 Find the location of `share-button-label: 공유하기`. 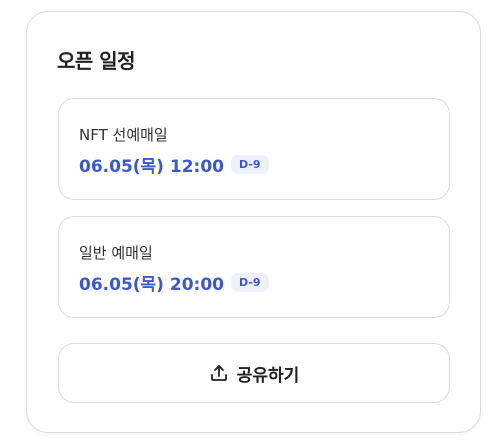

share-button-label: 공유하기 is located at coordinates (268, 375).